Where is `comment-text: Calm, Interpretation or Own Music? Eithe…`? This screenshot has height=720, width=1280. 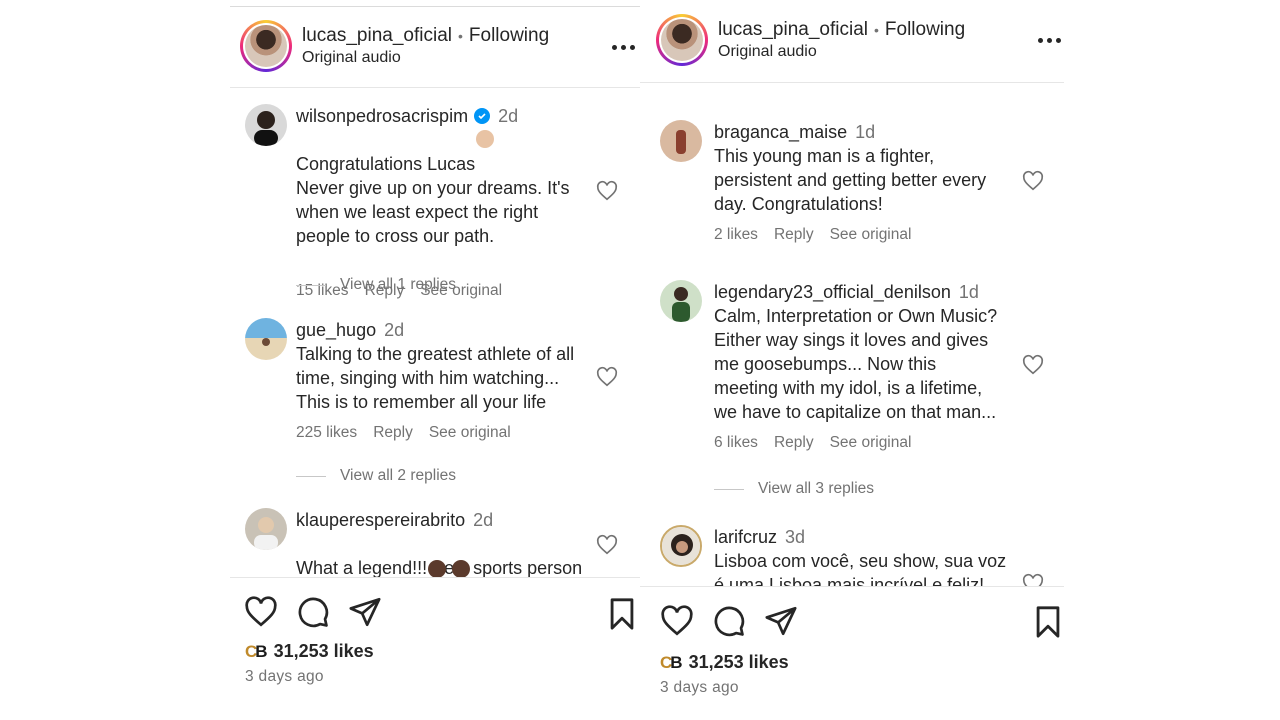 comment-text: Calm, Interpretation or Own Music? Eithe… is located at coordinates (856, 364).